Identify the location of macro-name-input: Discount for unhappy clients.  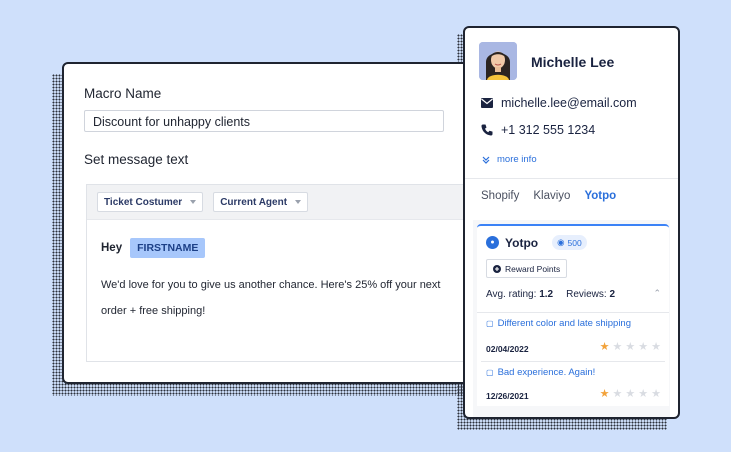
(264, 121).